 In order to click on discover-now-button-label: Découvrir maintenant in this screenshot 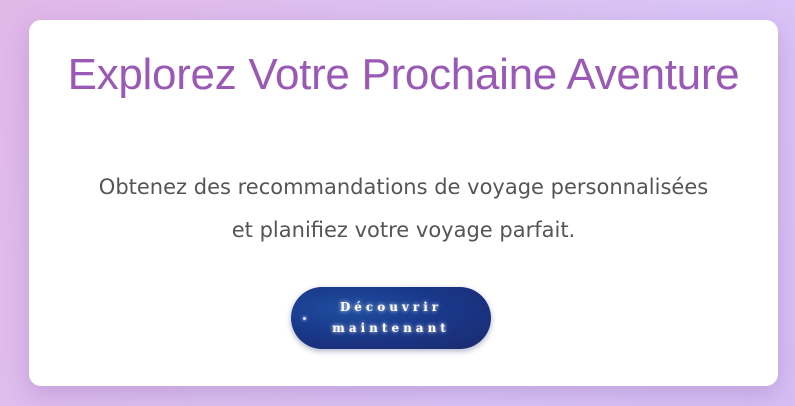, I will do `click(391, 317)`.